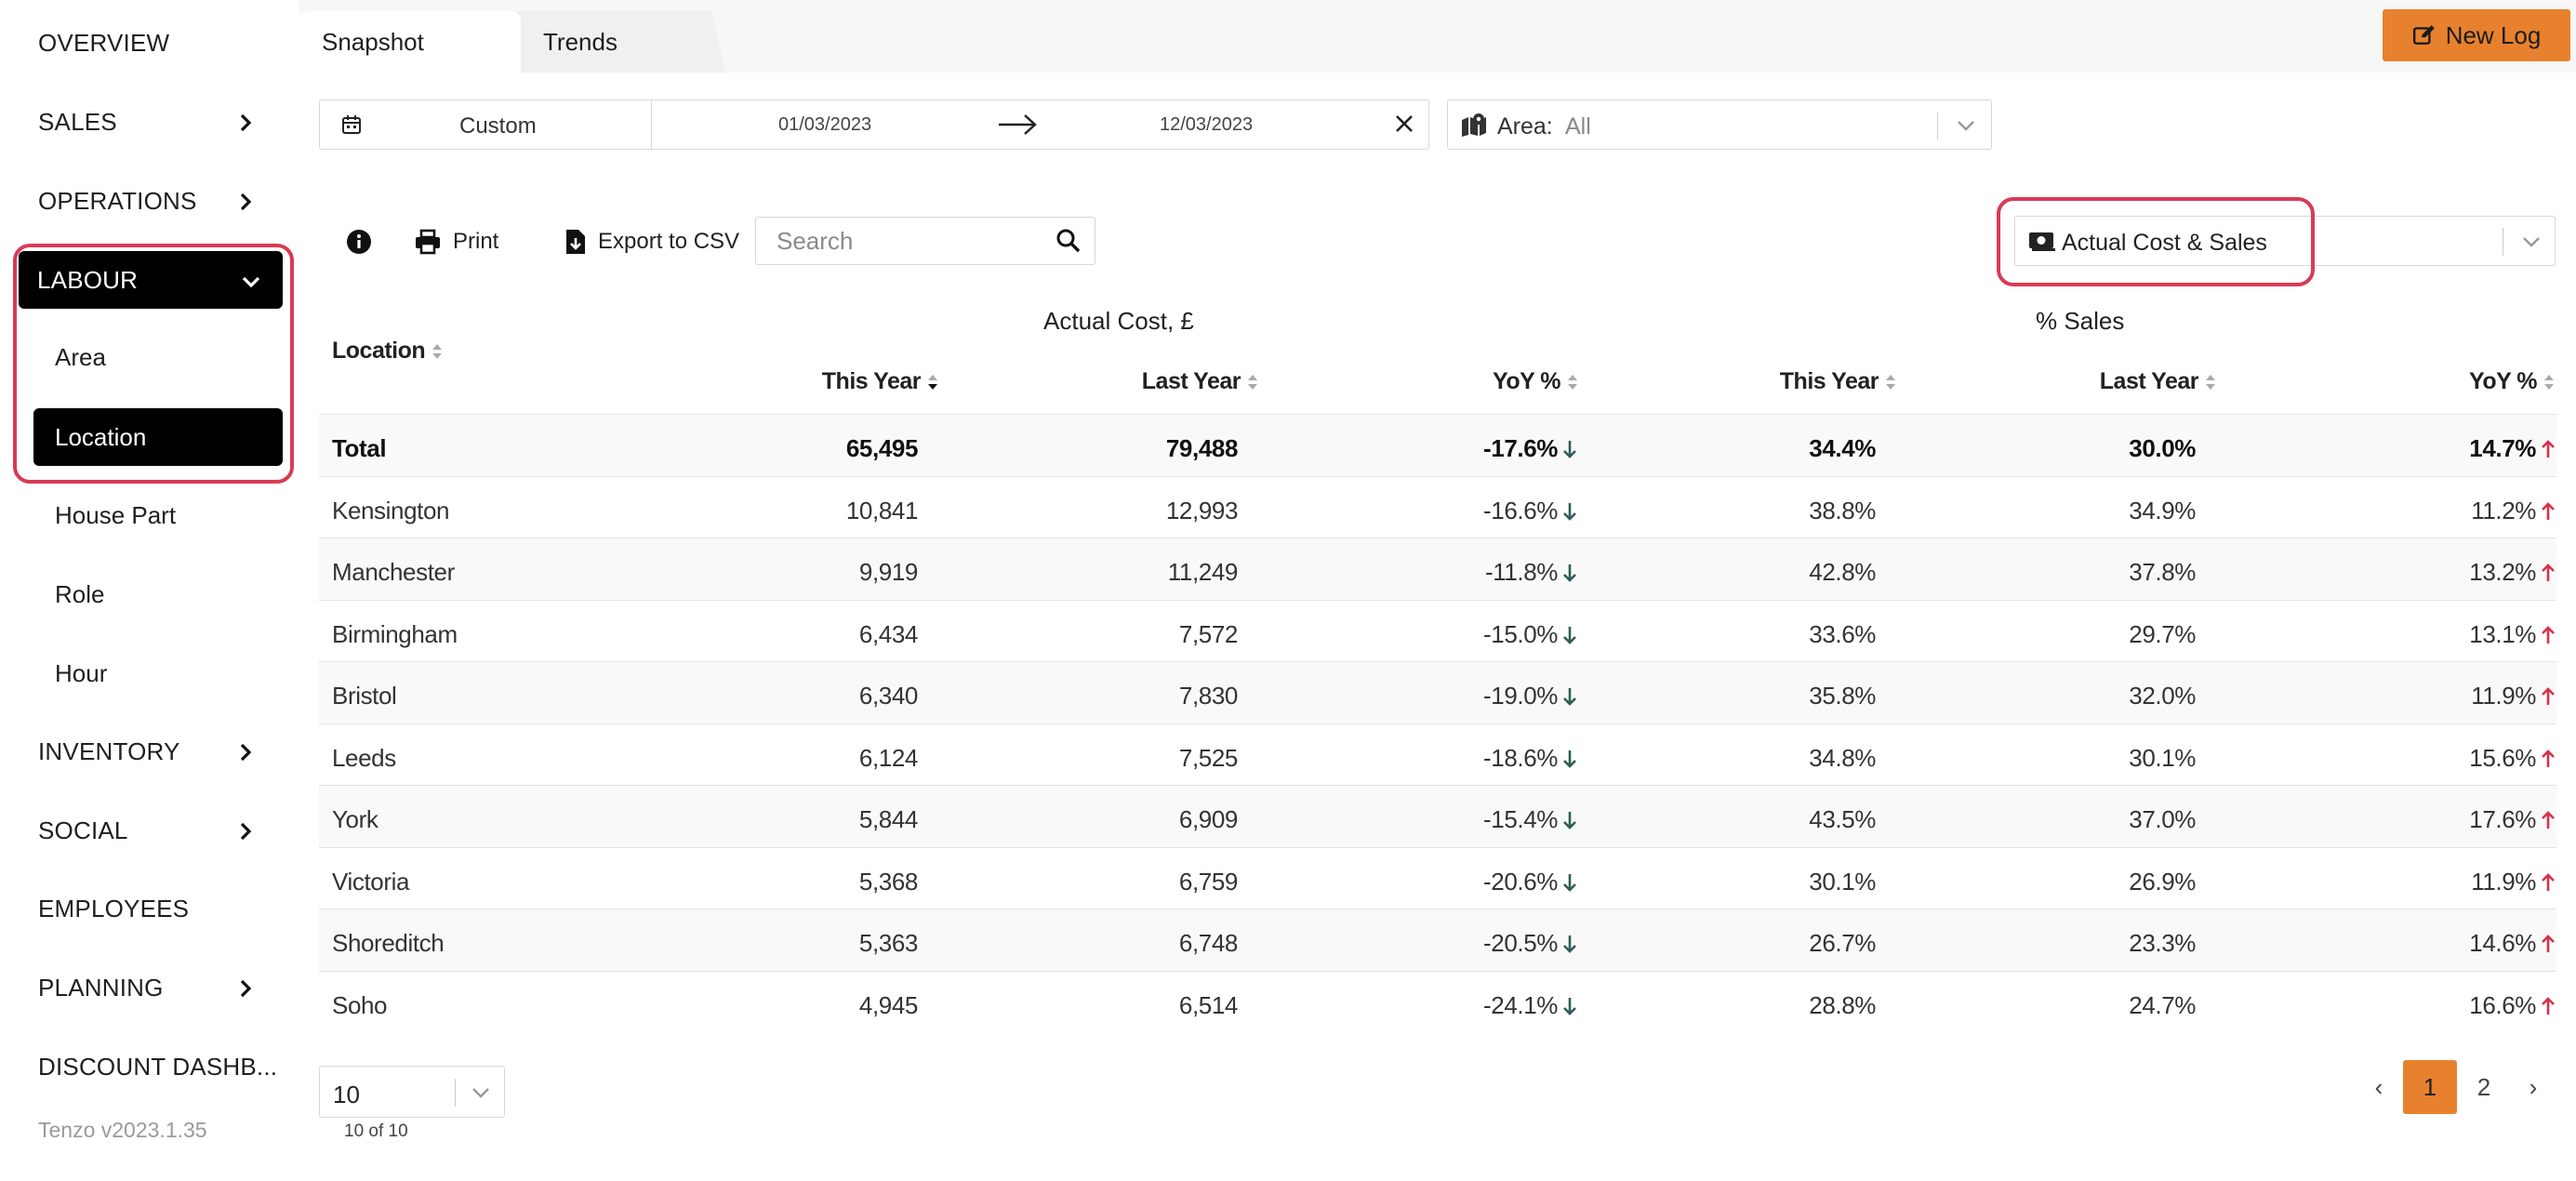  What do you see at coordinates (1842, 510) in the screenshot?
I see `cell-sales-this-year: 38.8%` at bounding box center [1842, 510].